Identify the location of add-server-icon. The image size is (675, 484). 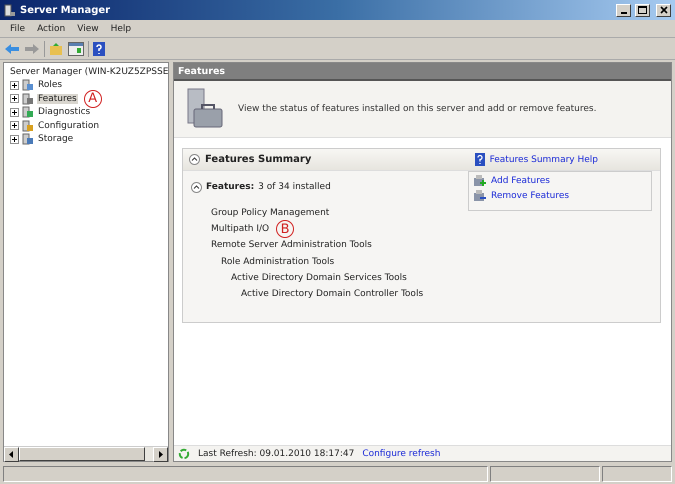
(480, 181).